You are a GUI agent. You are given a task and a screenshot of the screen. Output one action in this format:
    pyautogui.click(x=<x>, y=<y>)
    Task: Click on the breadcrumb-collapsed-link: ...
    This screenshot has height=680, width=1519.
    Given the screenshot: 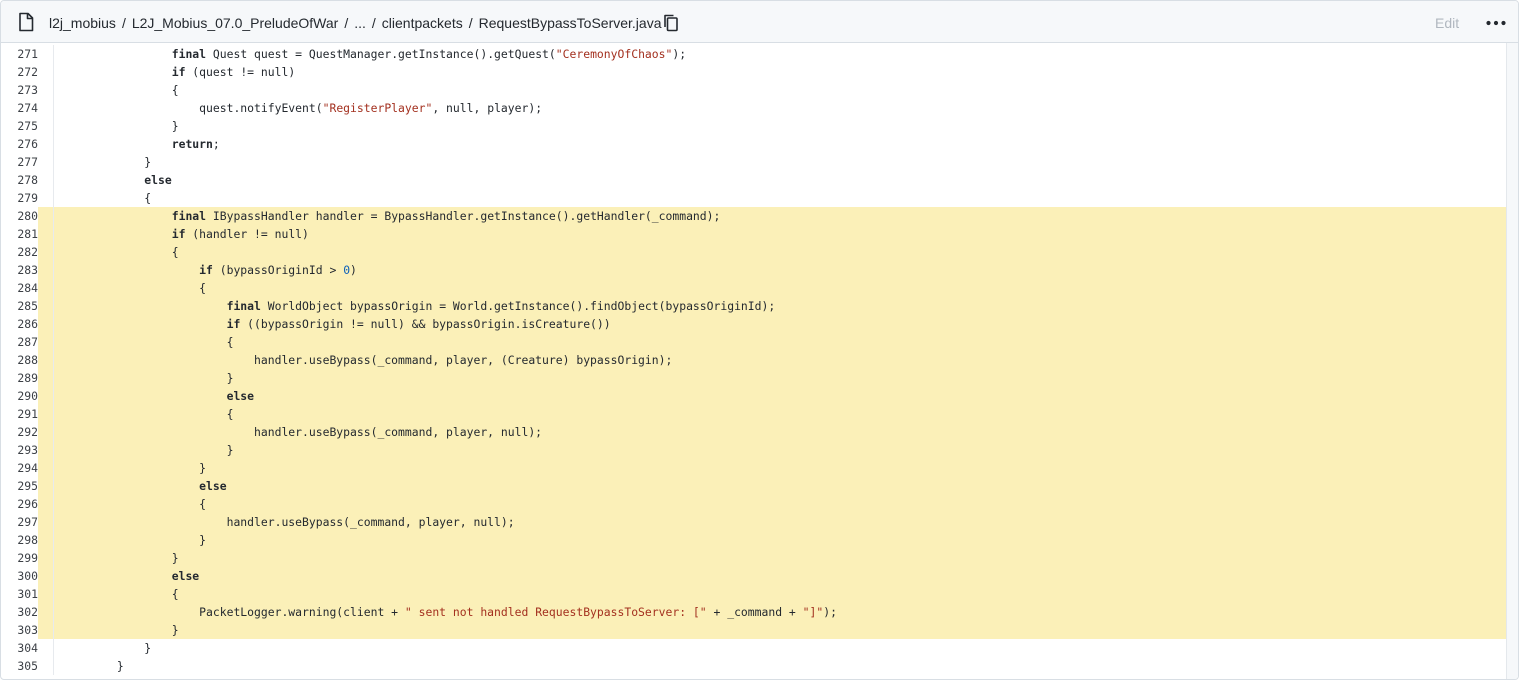 What is the action you would take?
    pyautogui.click(x=360, y=23)
    